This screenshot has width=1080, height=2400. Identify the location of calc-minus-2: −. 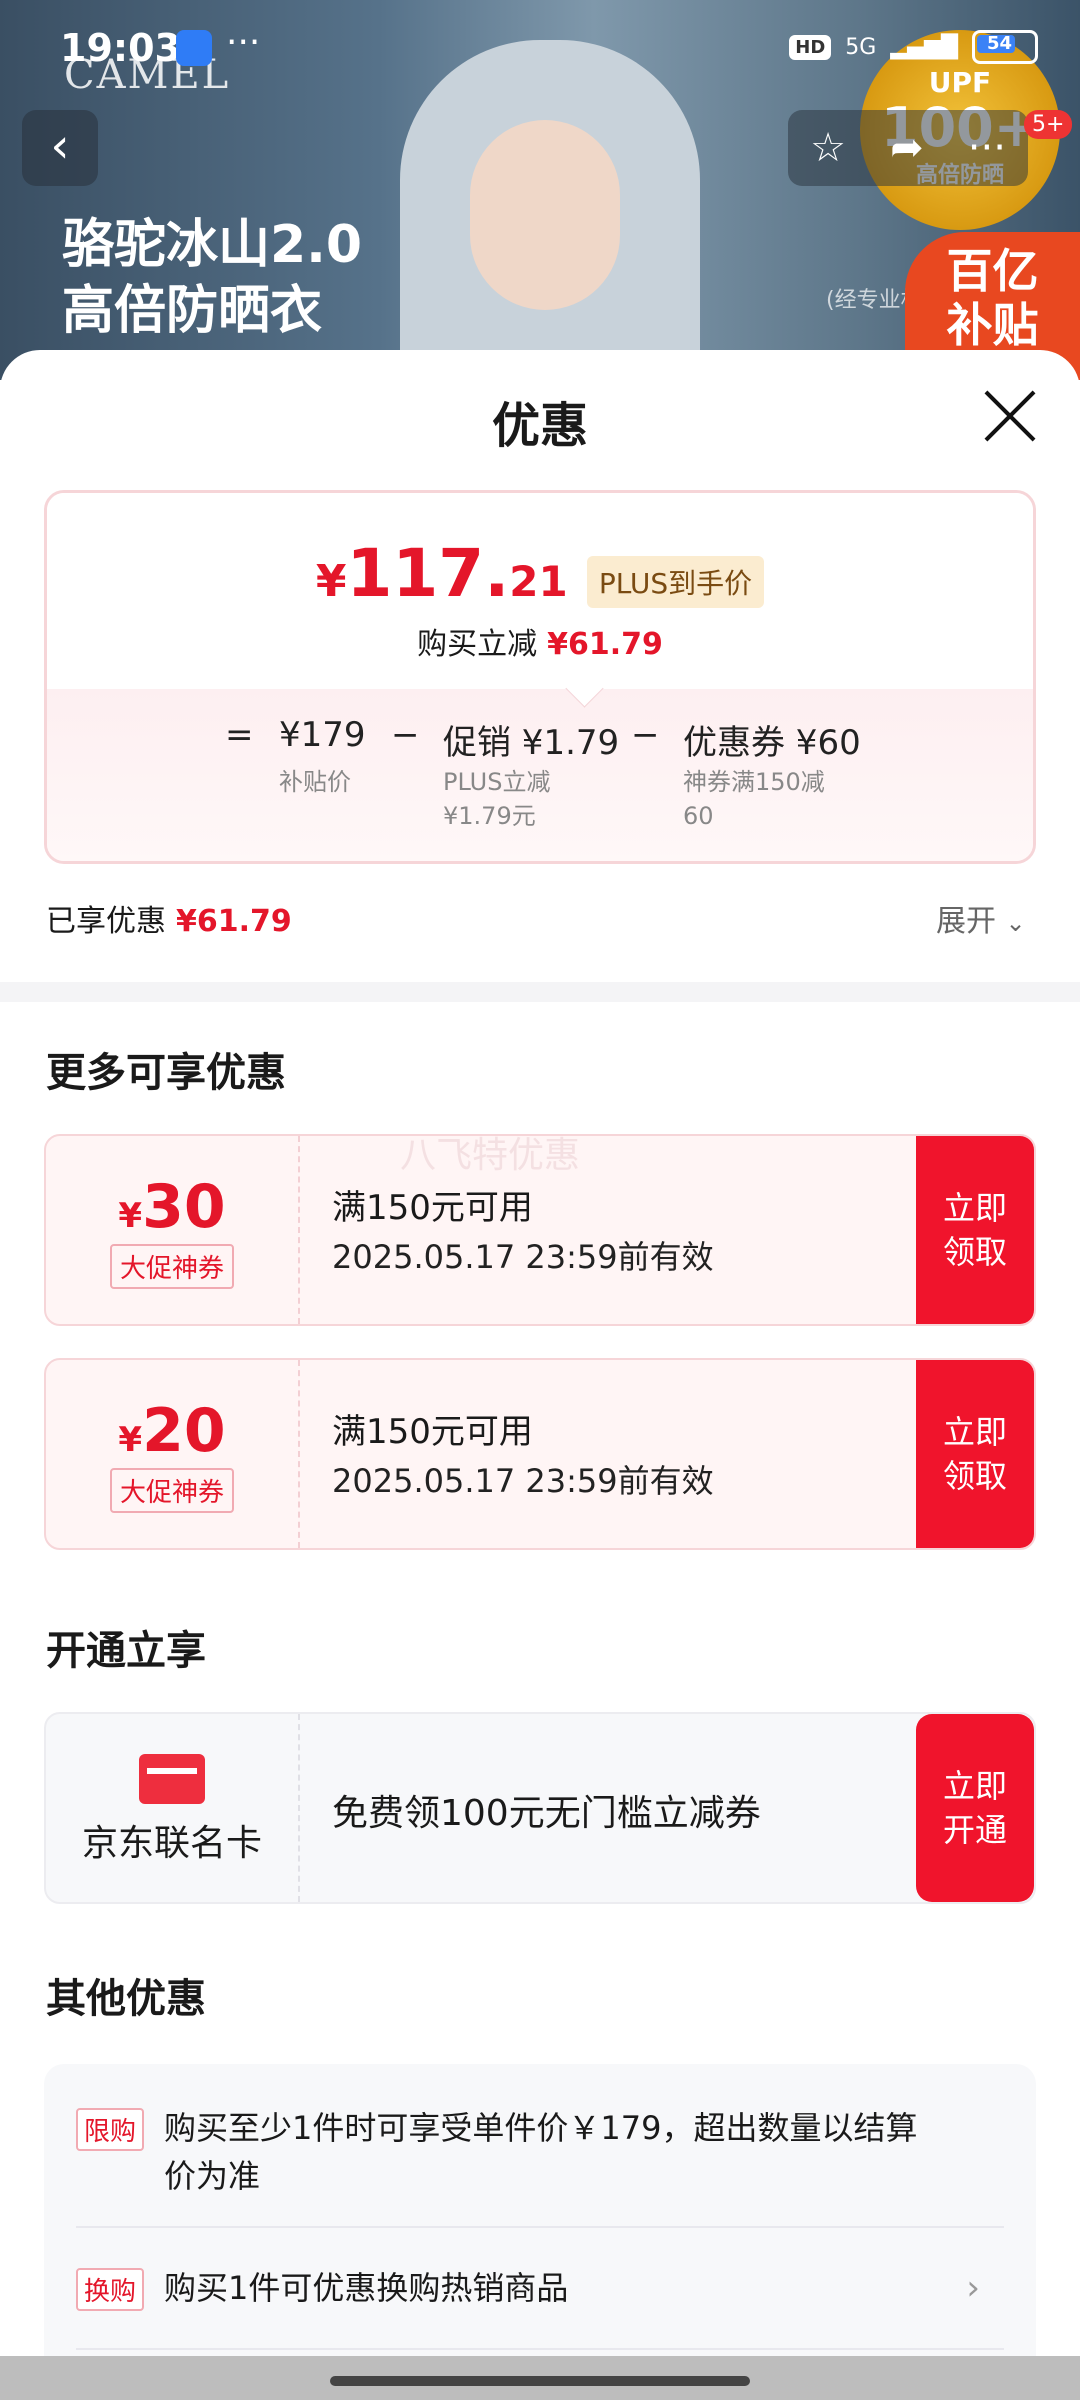
(645, 735).